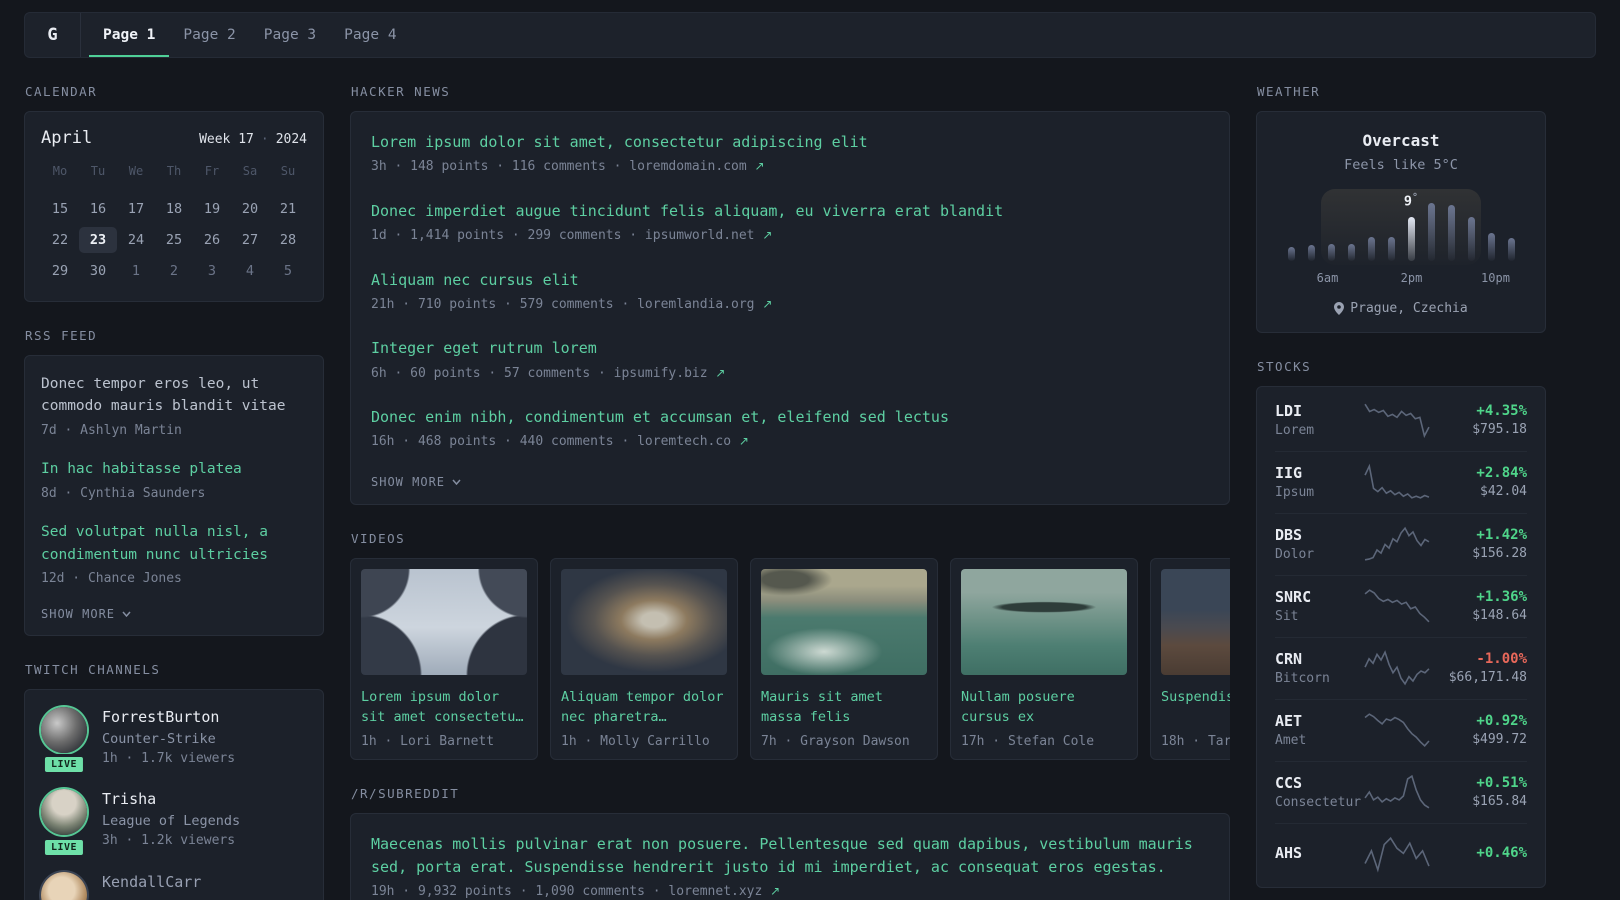  I want to click on calendar-day: 26, so click(212, 240).